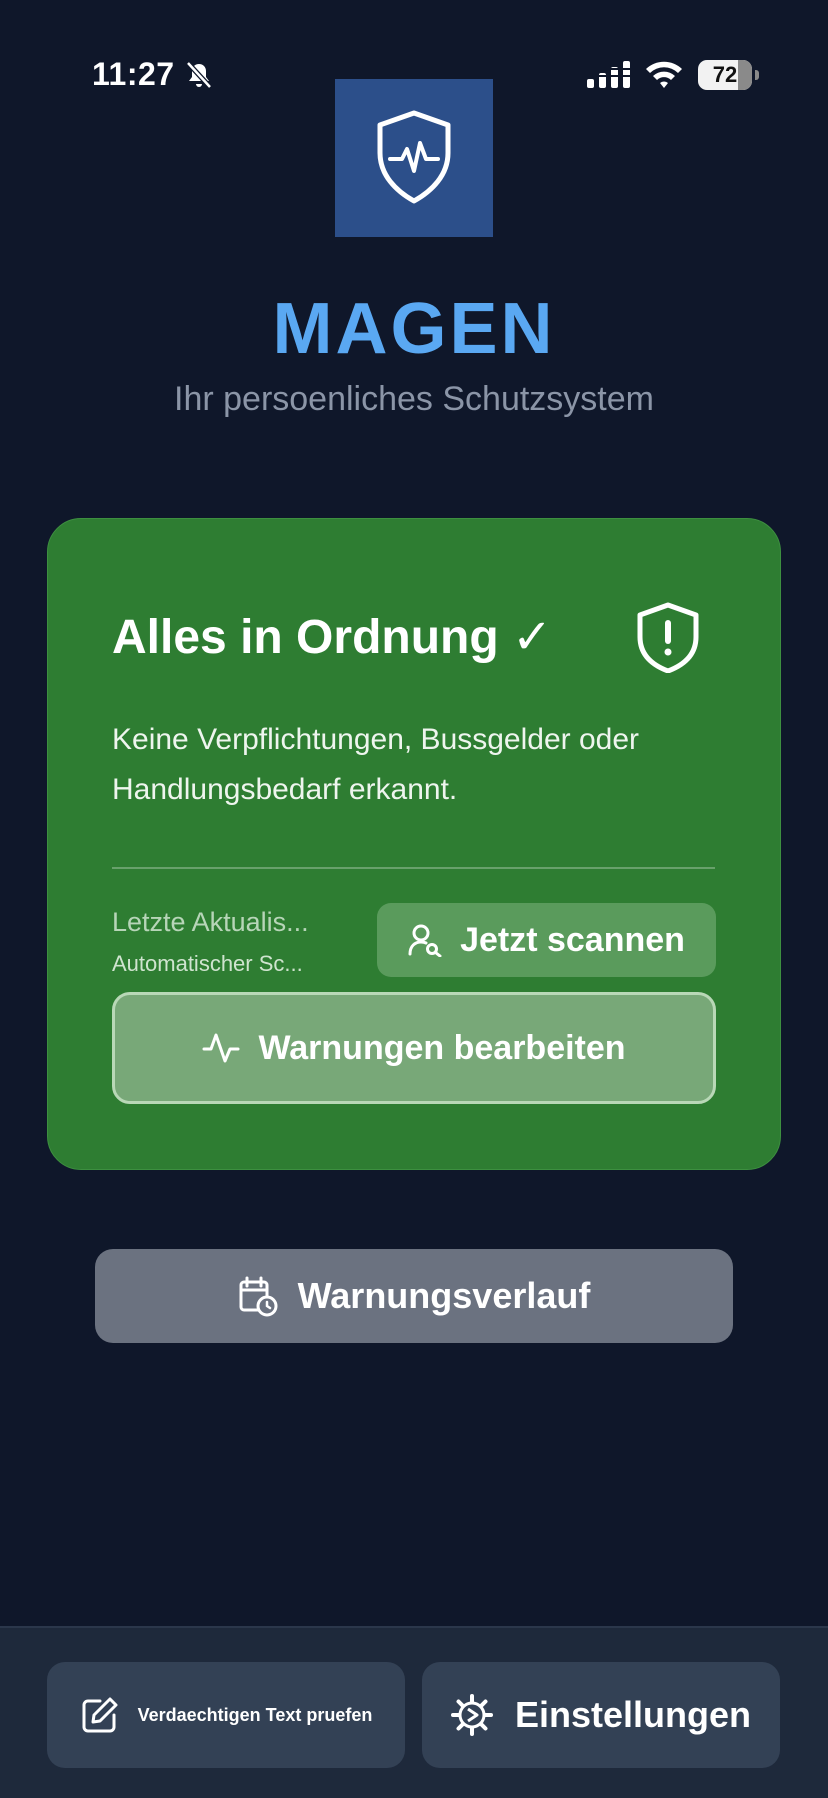 This screenshot has width=828, height=1798. I want to click on edit-icon, so click(100, 1715).